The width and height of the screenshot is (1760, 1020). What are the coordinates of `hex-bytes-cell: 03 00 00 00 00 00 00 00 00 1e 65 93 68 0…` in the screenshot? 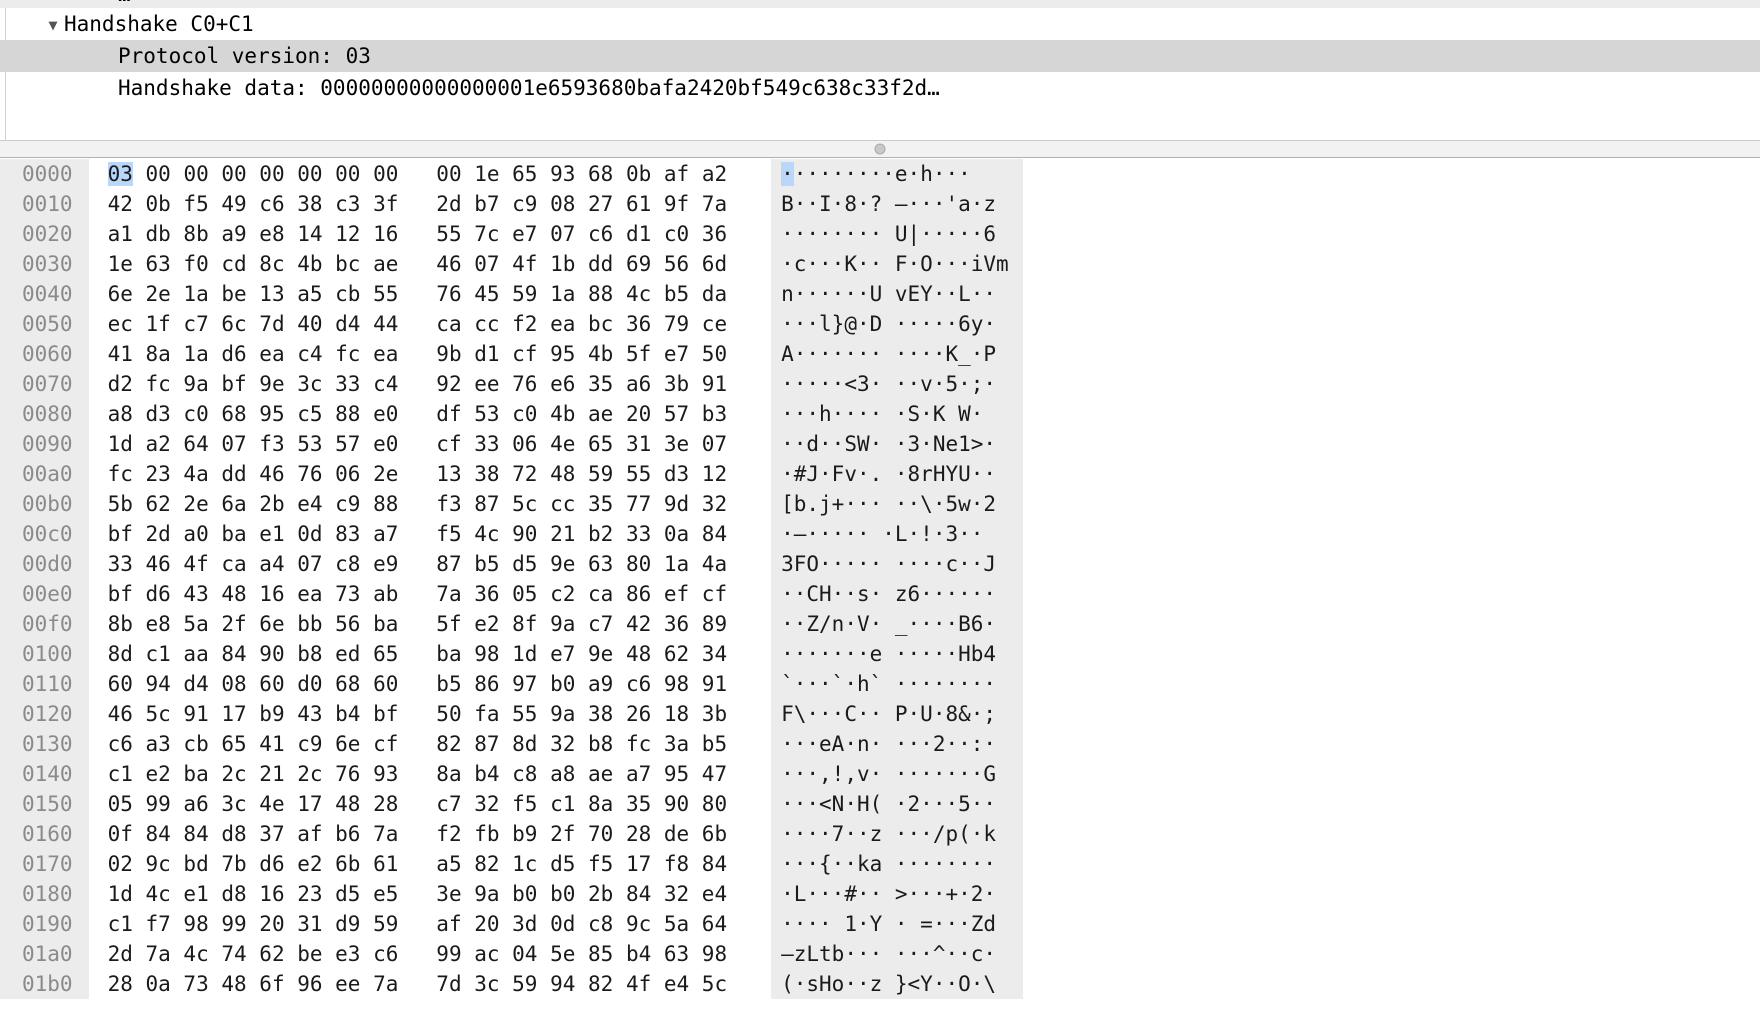 It's located at (416, 174).